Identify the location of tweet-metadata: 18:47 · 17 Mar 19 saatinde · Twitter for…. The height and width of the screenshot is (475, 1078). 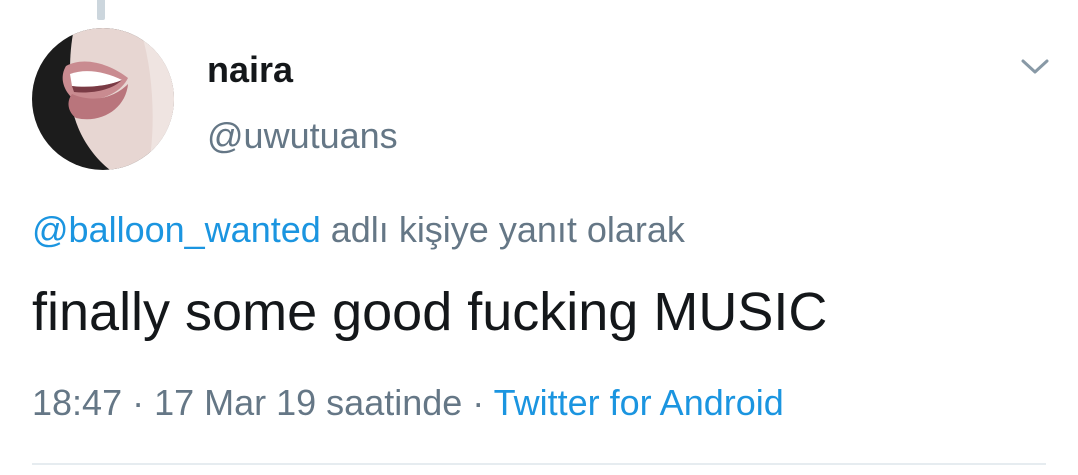
(408, 403).